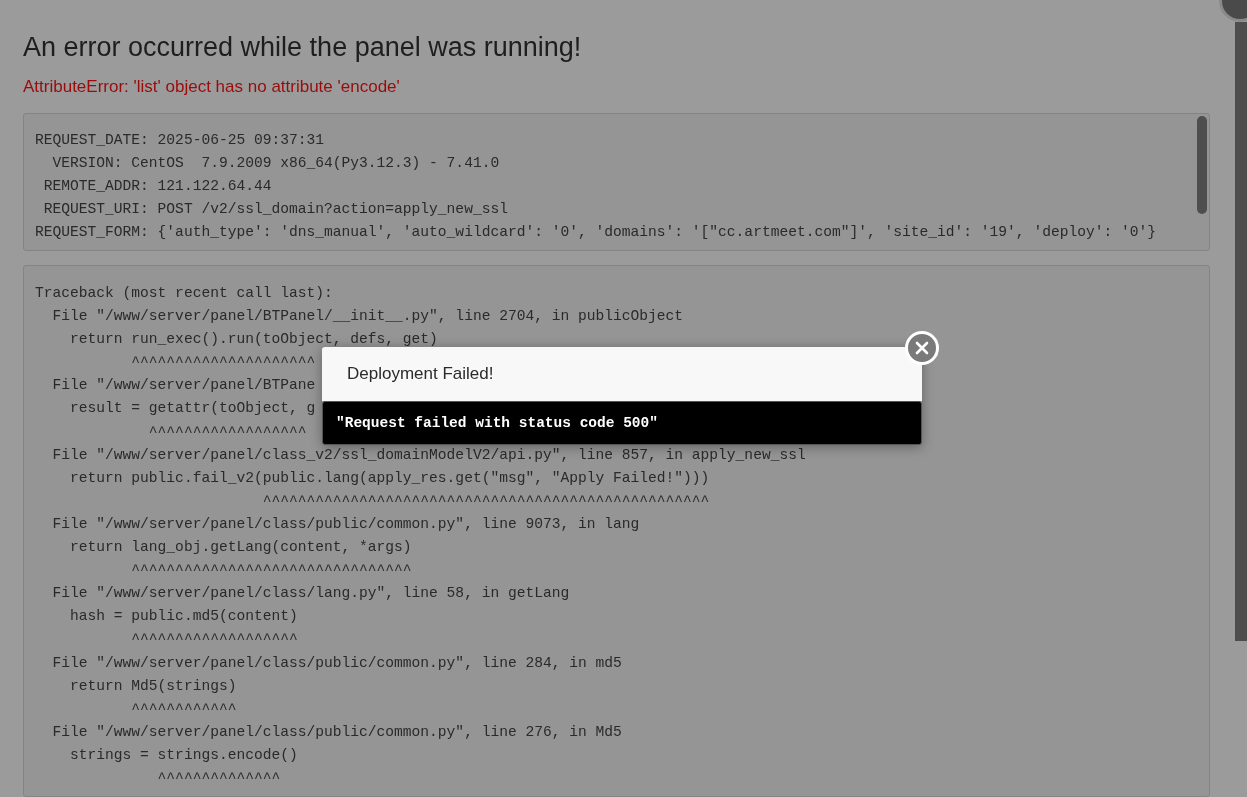 The width and height of the screenshot is (1247, 797). What do you see at coordinates (1202, 165) in the screenshot?
I see `scrollbar-thumb` at bounding box center [1202, 165].